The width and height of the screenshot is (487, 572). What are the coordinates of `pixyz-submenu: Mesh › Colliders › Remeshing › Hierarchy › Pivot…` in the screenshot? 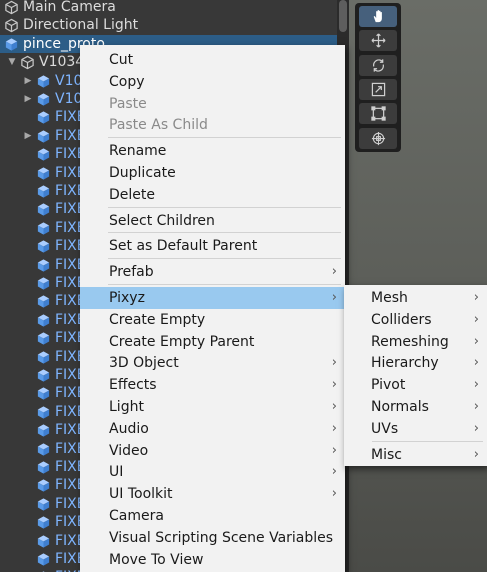 It's located at (415, 375).